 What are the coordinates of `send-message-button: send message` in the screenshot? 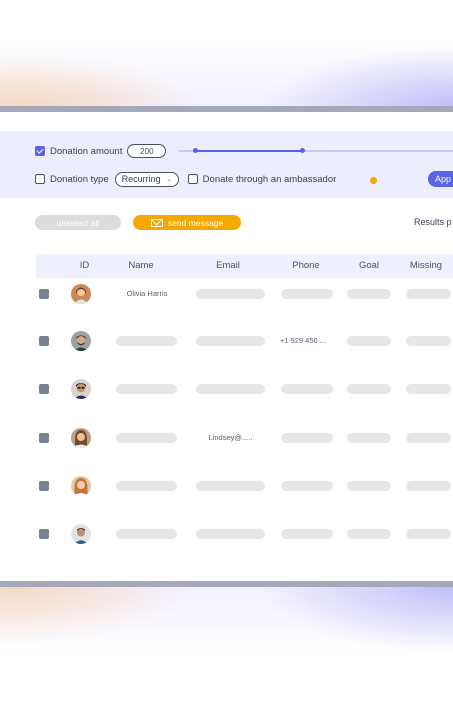 It's located at (187, 222).